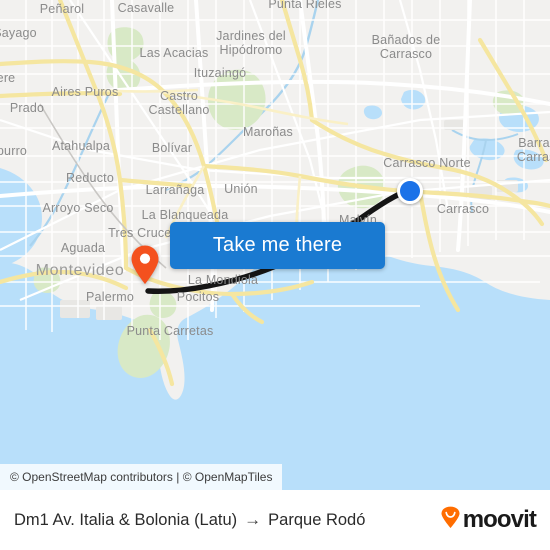 Image resolution: width=550 pixels, height=550 pixels. I want to click on destination-marker-dot, so click(410, 191).